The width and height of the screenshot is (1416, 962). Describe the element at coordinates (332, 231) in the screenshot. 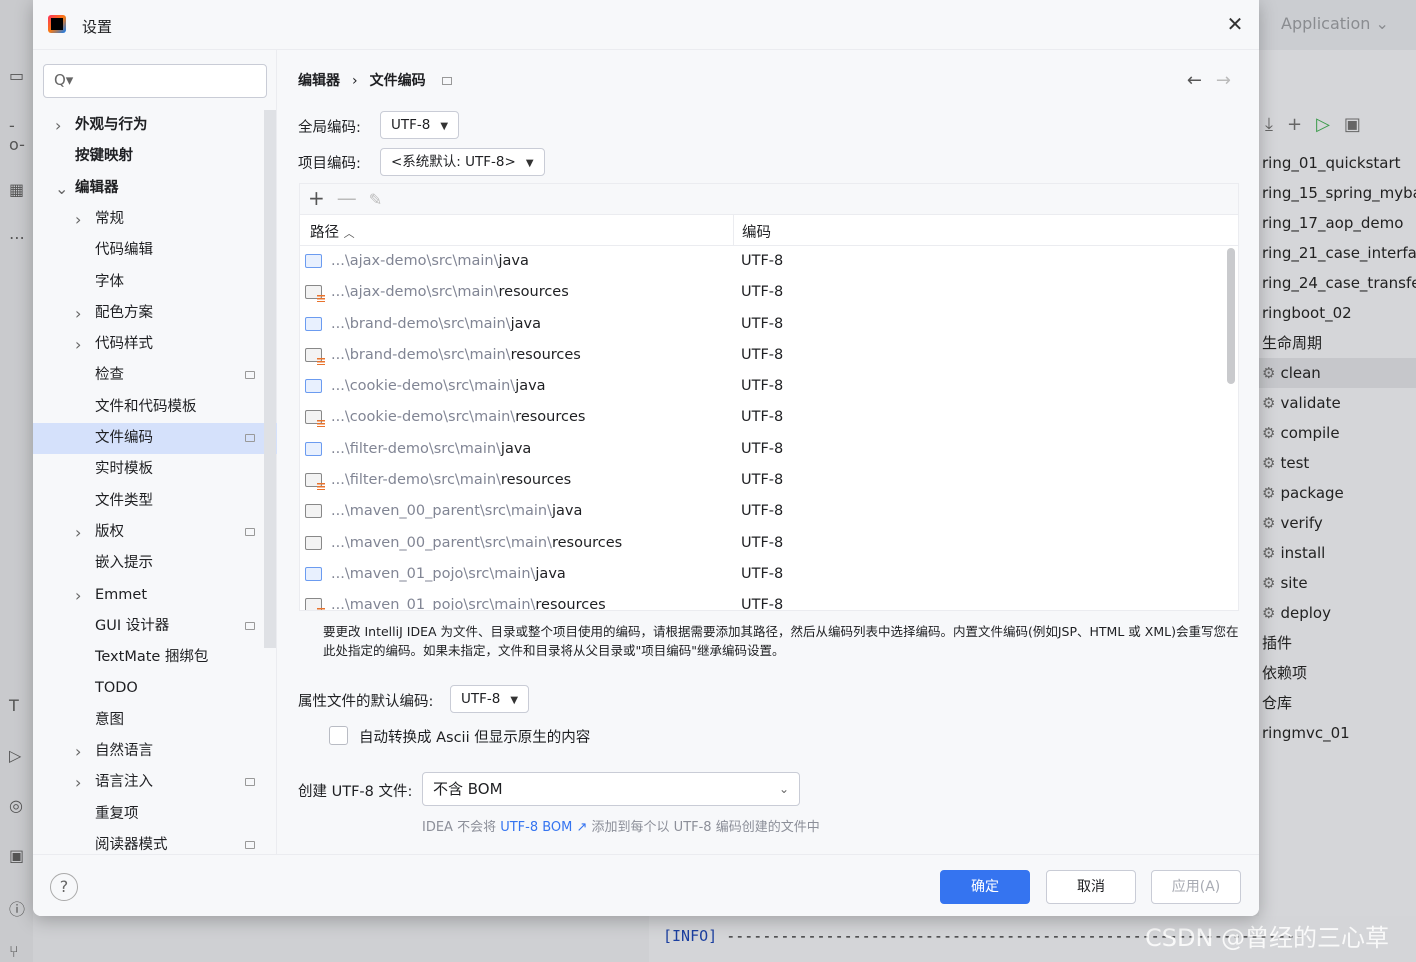

I see `column-header-path: 路径 ︿` at that location.